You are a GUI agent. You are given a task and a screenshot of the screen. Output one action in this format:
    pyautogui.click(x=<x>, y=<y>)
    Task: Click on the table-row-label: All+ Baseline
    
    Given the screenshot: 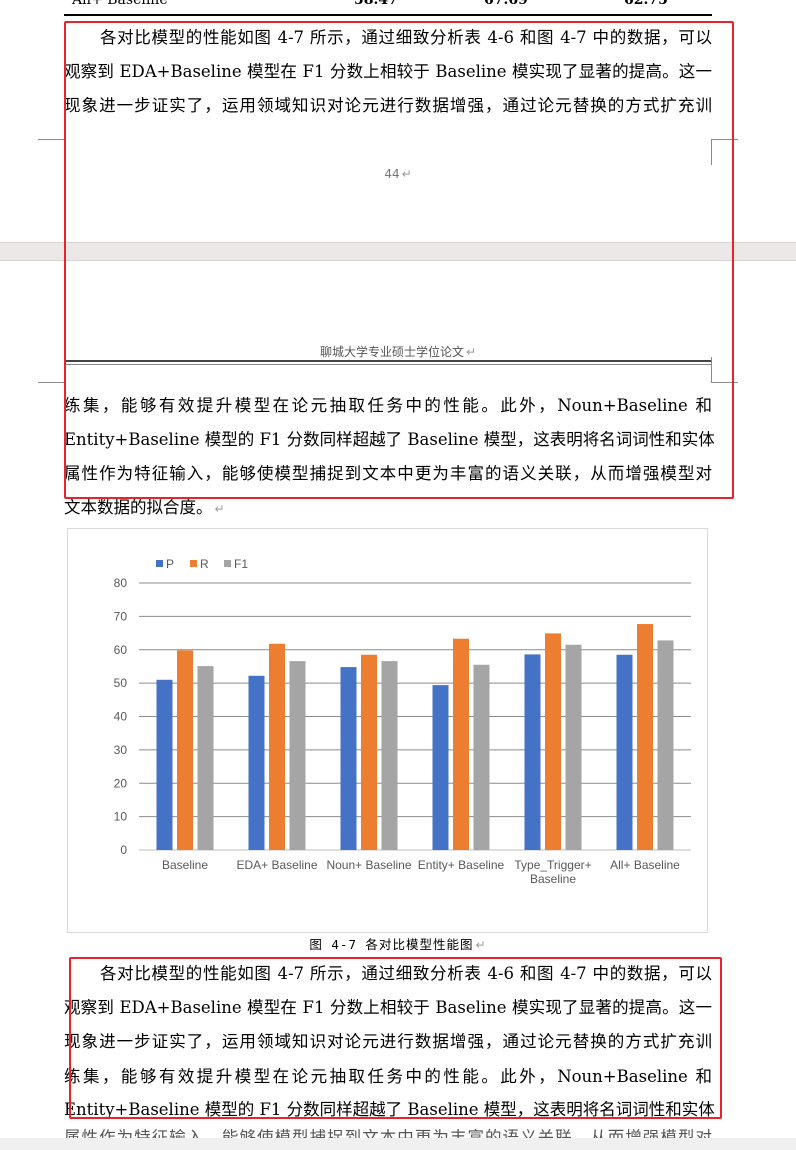 What is the action you would take?
    pyautogui.click(x=120, y=4)
    